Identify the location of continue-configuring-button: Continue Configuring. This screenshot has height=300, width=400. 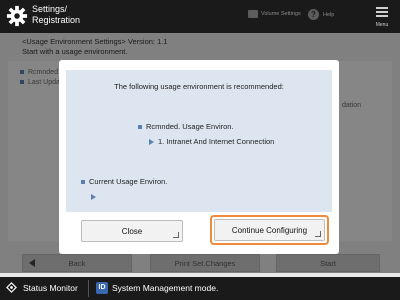
(269, 230).